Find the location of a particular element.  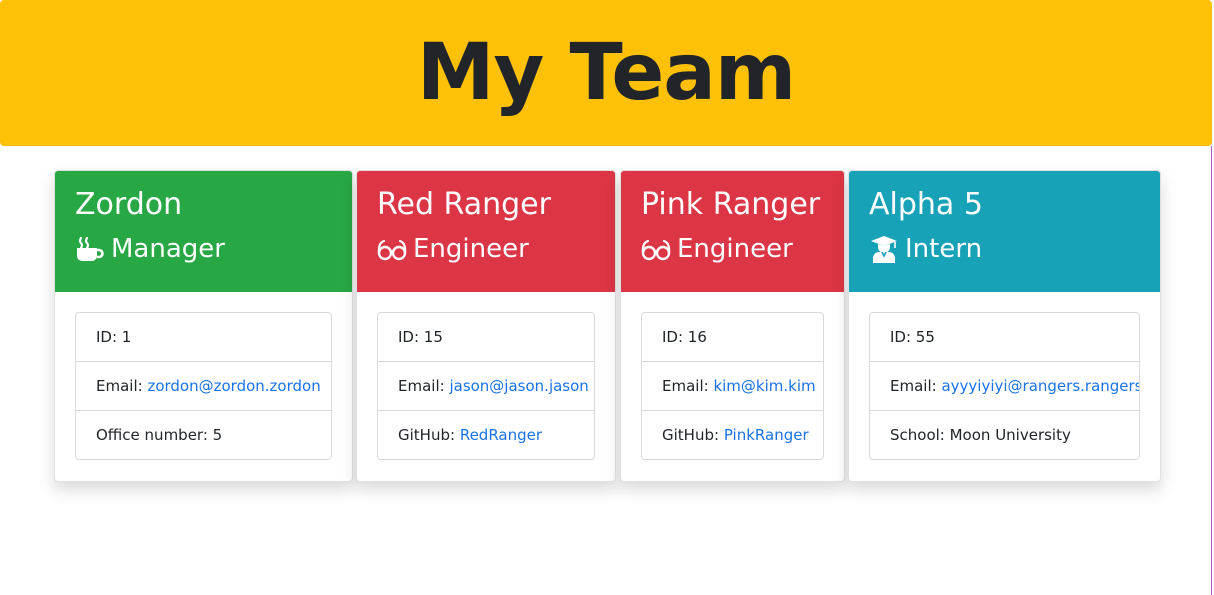

email-item: Email: ayyyiyiyi@rangers.rangers is located at coordinates (1004, 386).